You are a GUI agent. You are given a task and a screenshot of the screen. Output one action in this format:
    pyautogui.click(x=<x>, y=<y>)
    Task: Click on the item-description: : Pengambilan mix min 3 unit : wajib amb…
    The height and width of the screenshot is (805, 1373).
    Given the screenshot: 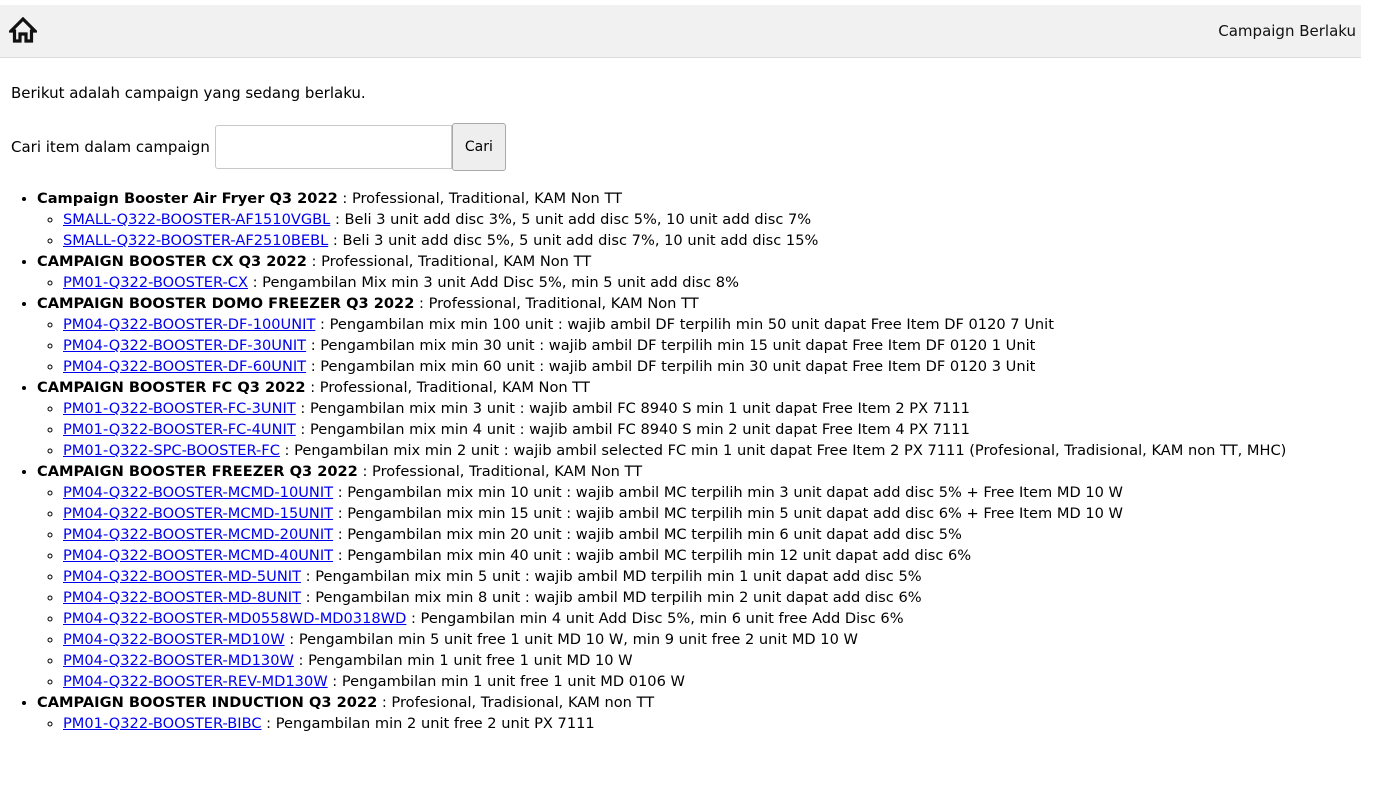 What is the action you would take?
    pyautogui.click(x=632, y=408)
    